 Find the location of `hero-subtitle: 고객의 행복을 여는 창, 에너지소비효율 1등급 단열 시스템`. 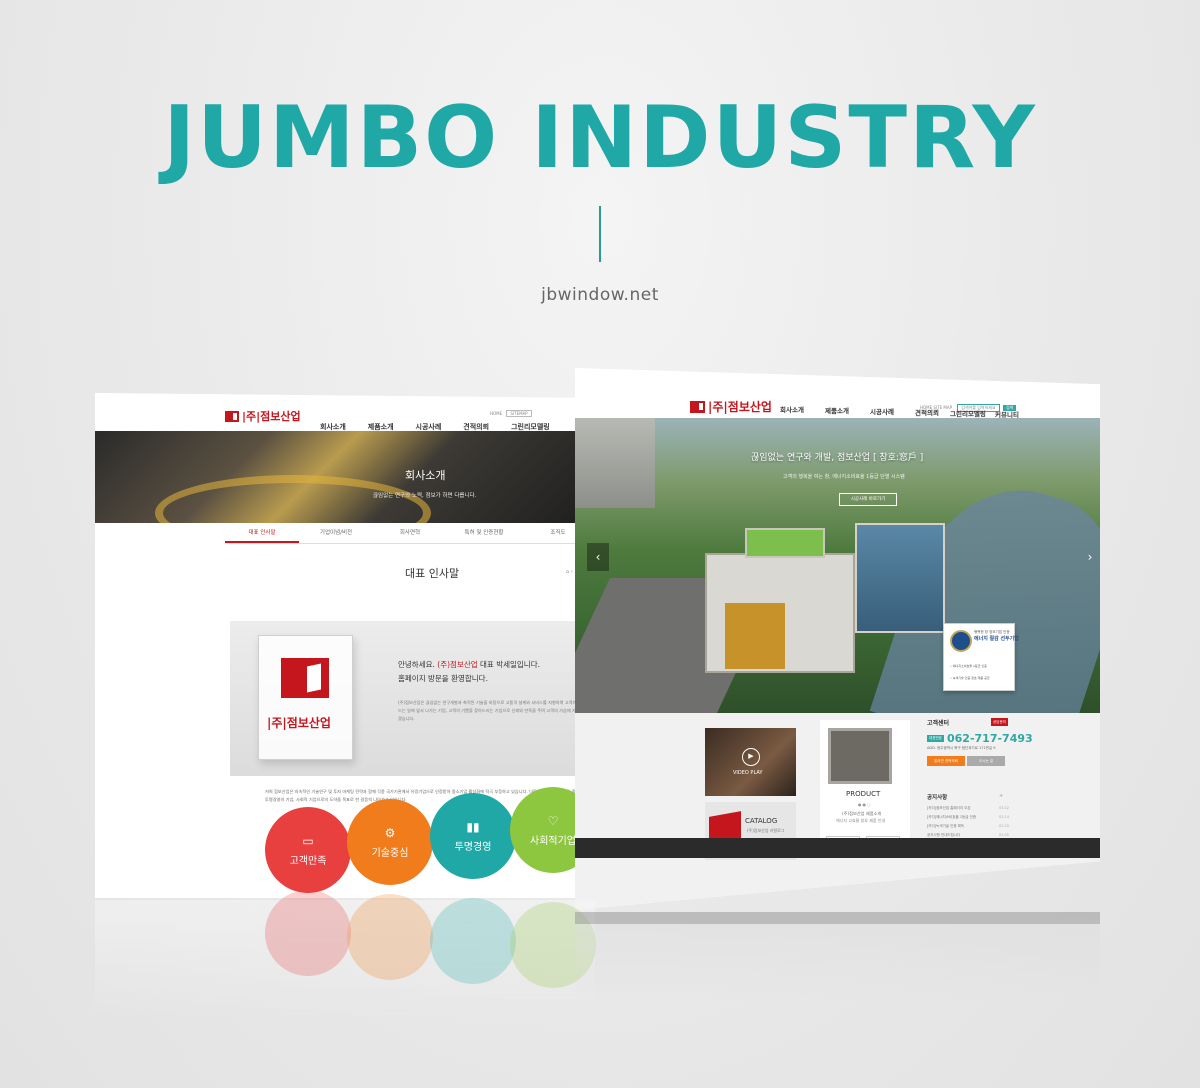

hero-subtitle: 고객의 행복을 여는 창, 에너지소비효율 1등급 단열 시스템 is located at coordinates (844, 477).